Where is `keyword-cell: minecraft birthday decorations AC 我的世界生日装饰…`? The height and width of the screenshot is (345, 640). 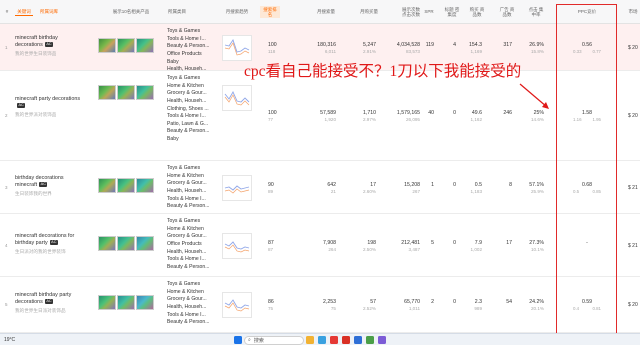
keyword-cell: minecraft birthday decorations AC 我的世界生日装饰… is located at coordinates (50, 46).